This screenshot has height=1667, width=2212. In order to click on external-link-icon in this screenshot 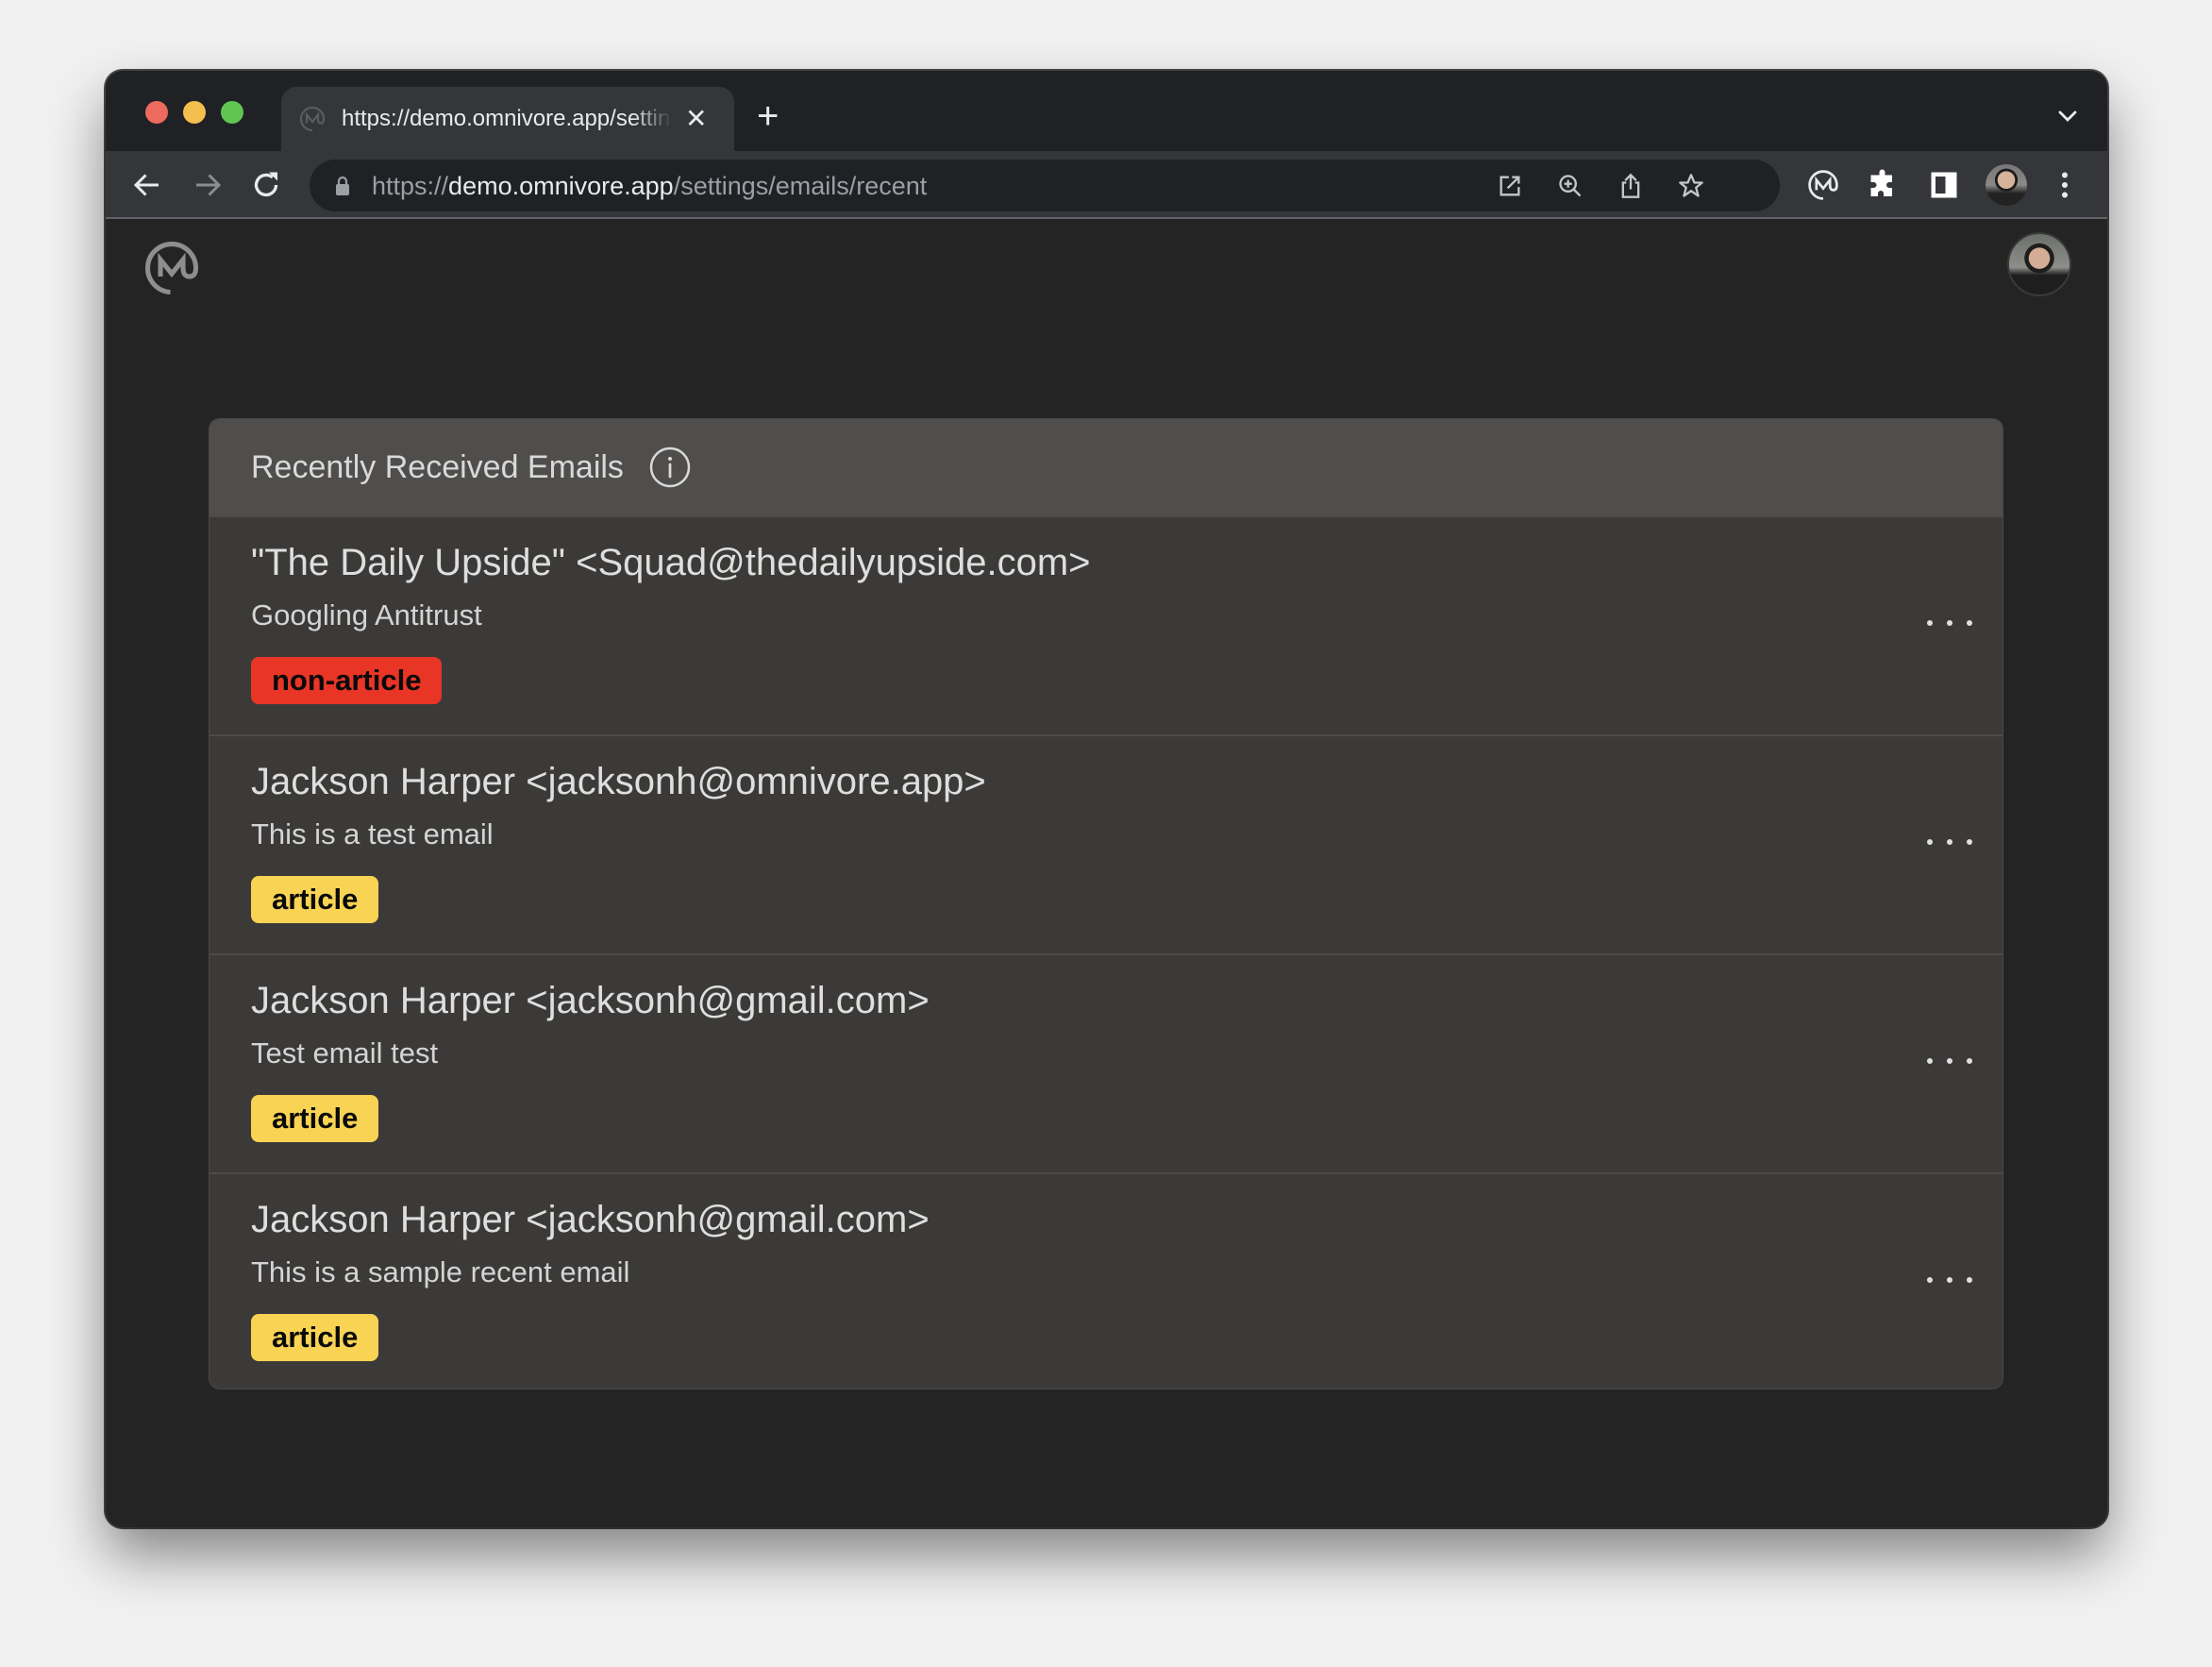, I will do `click(1510, 186)`.